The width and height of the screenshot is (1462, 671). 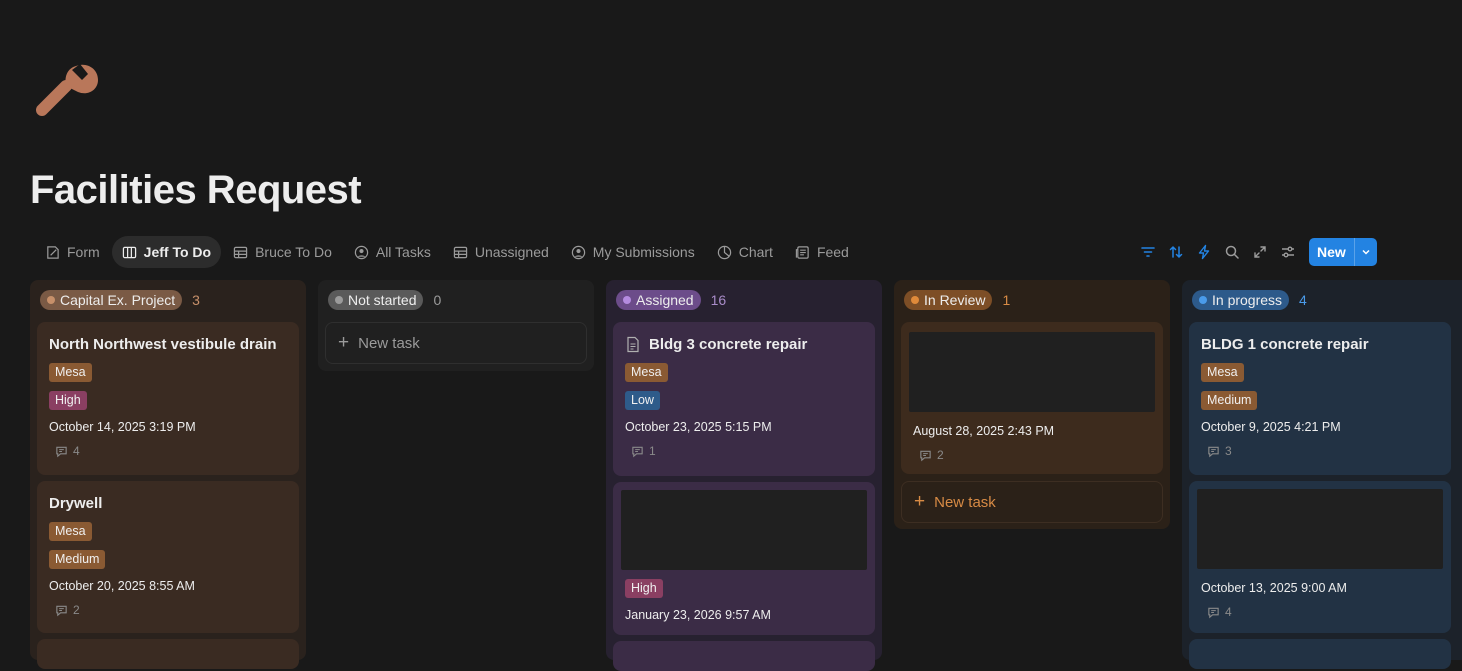 I want to click on view-toolbar: New, so click(x=1255, y=252).